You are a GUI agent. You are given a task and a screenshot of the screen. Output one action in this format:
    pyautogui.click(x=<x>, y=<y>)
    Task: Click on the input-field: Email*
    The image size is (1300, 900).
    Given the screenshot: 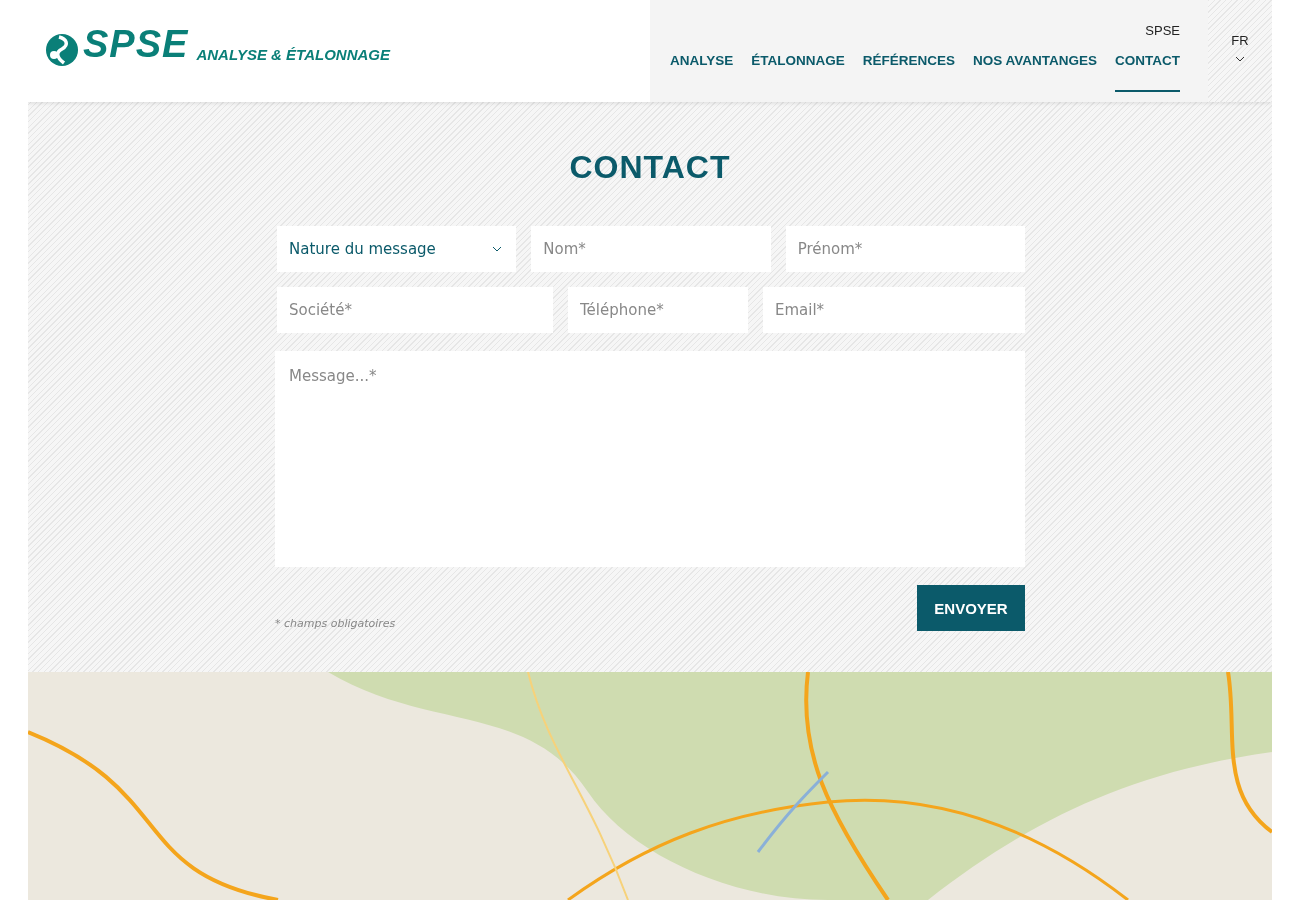 What is the action you would take?
    pyautogui.click(x=894, y=310)
    